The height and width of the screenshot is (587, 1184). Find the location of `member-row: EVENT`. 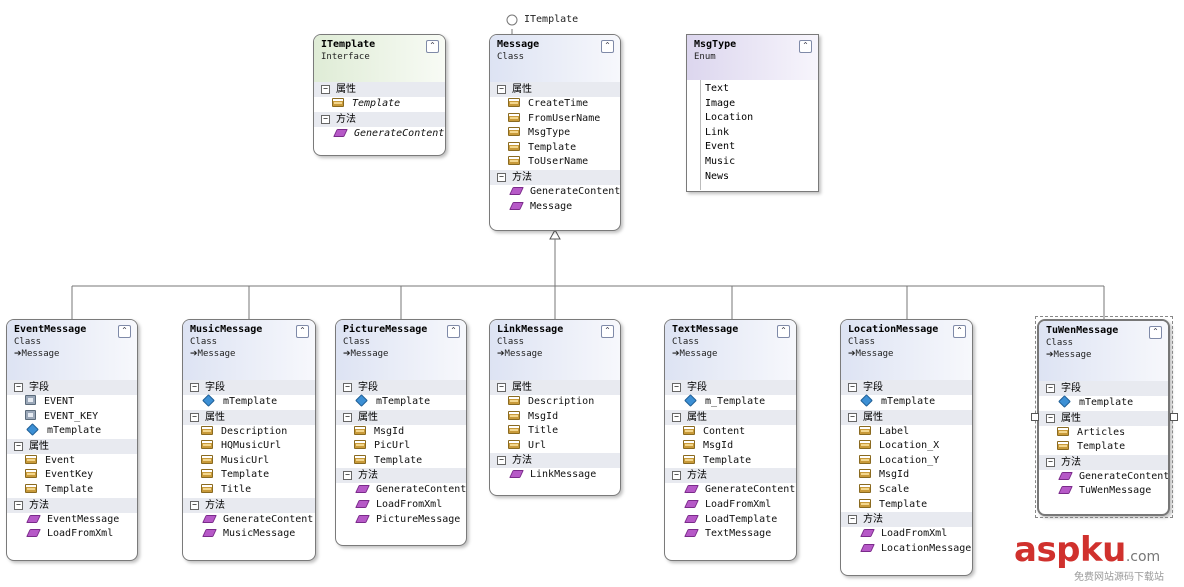

member-row: EVENT is located at coordinates (72, 402).